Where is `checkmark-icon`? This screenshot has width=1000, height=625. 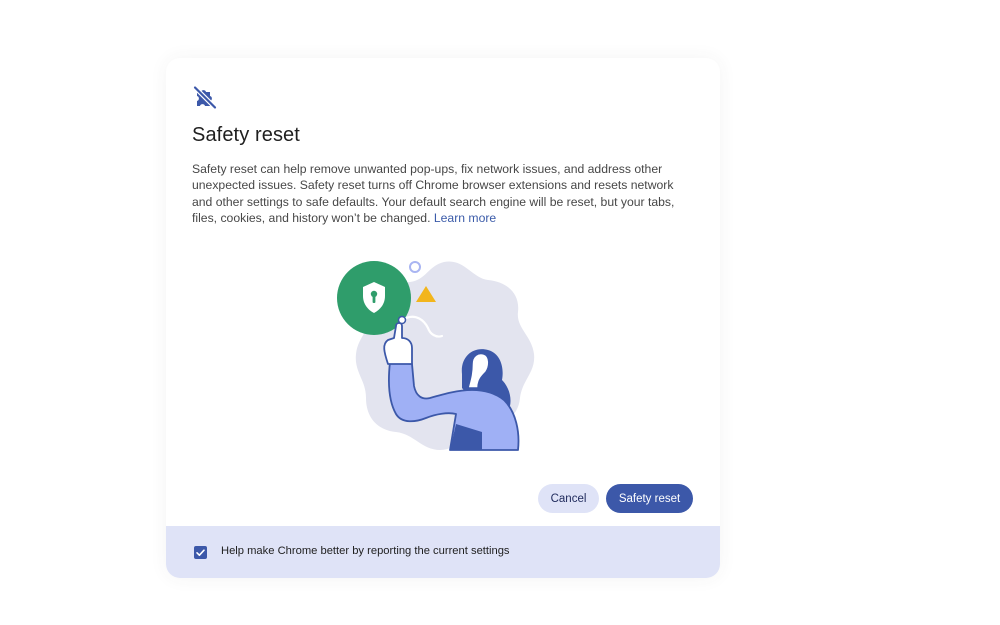
checkmark-icon is located at coordinates (200, 552).